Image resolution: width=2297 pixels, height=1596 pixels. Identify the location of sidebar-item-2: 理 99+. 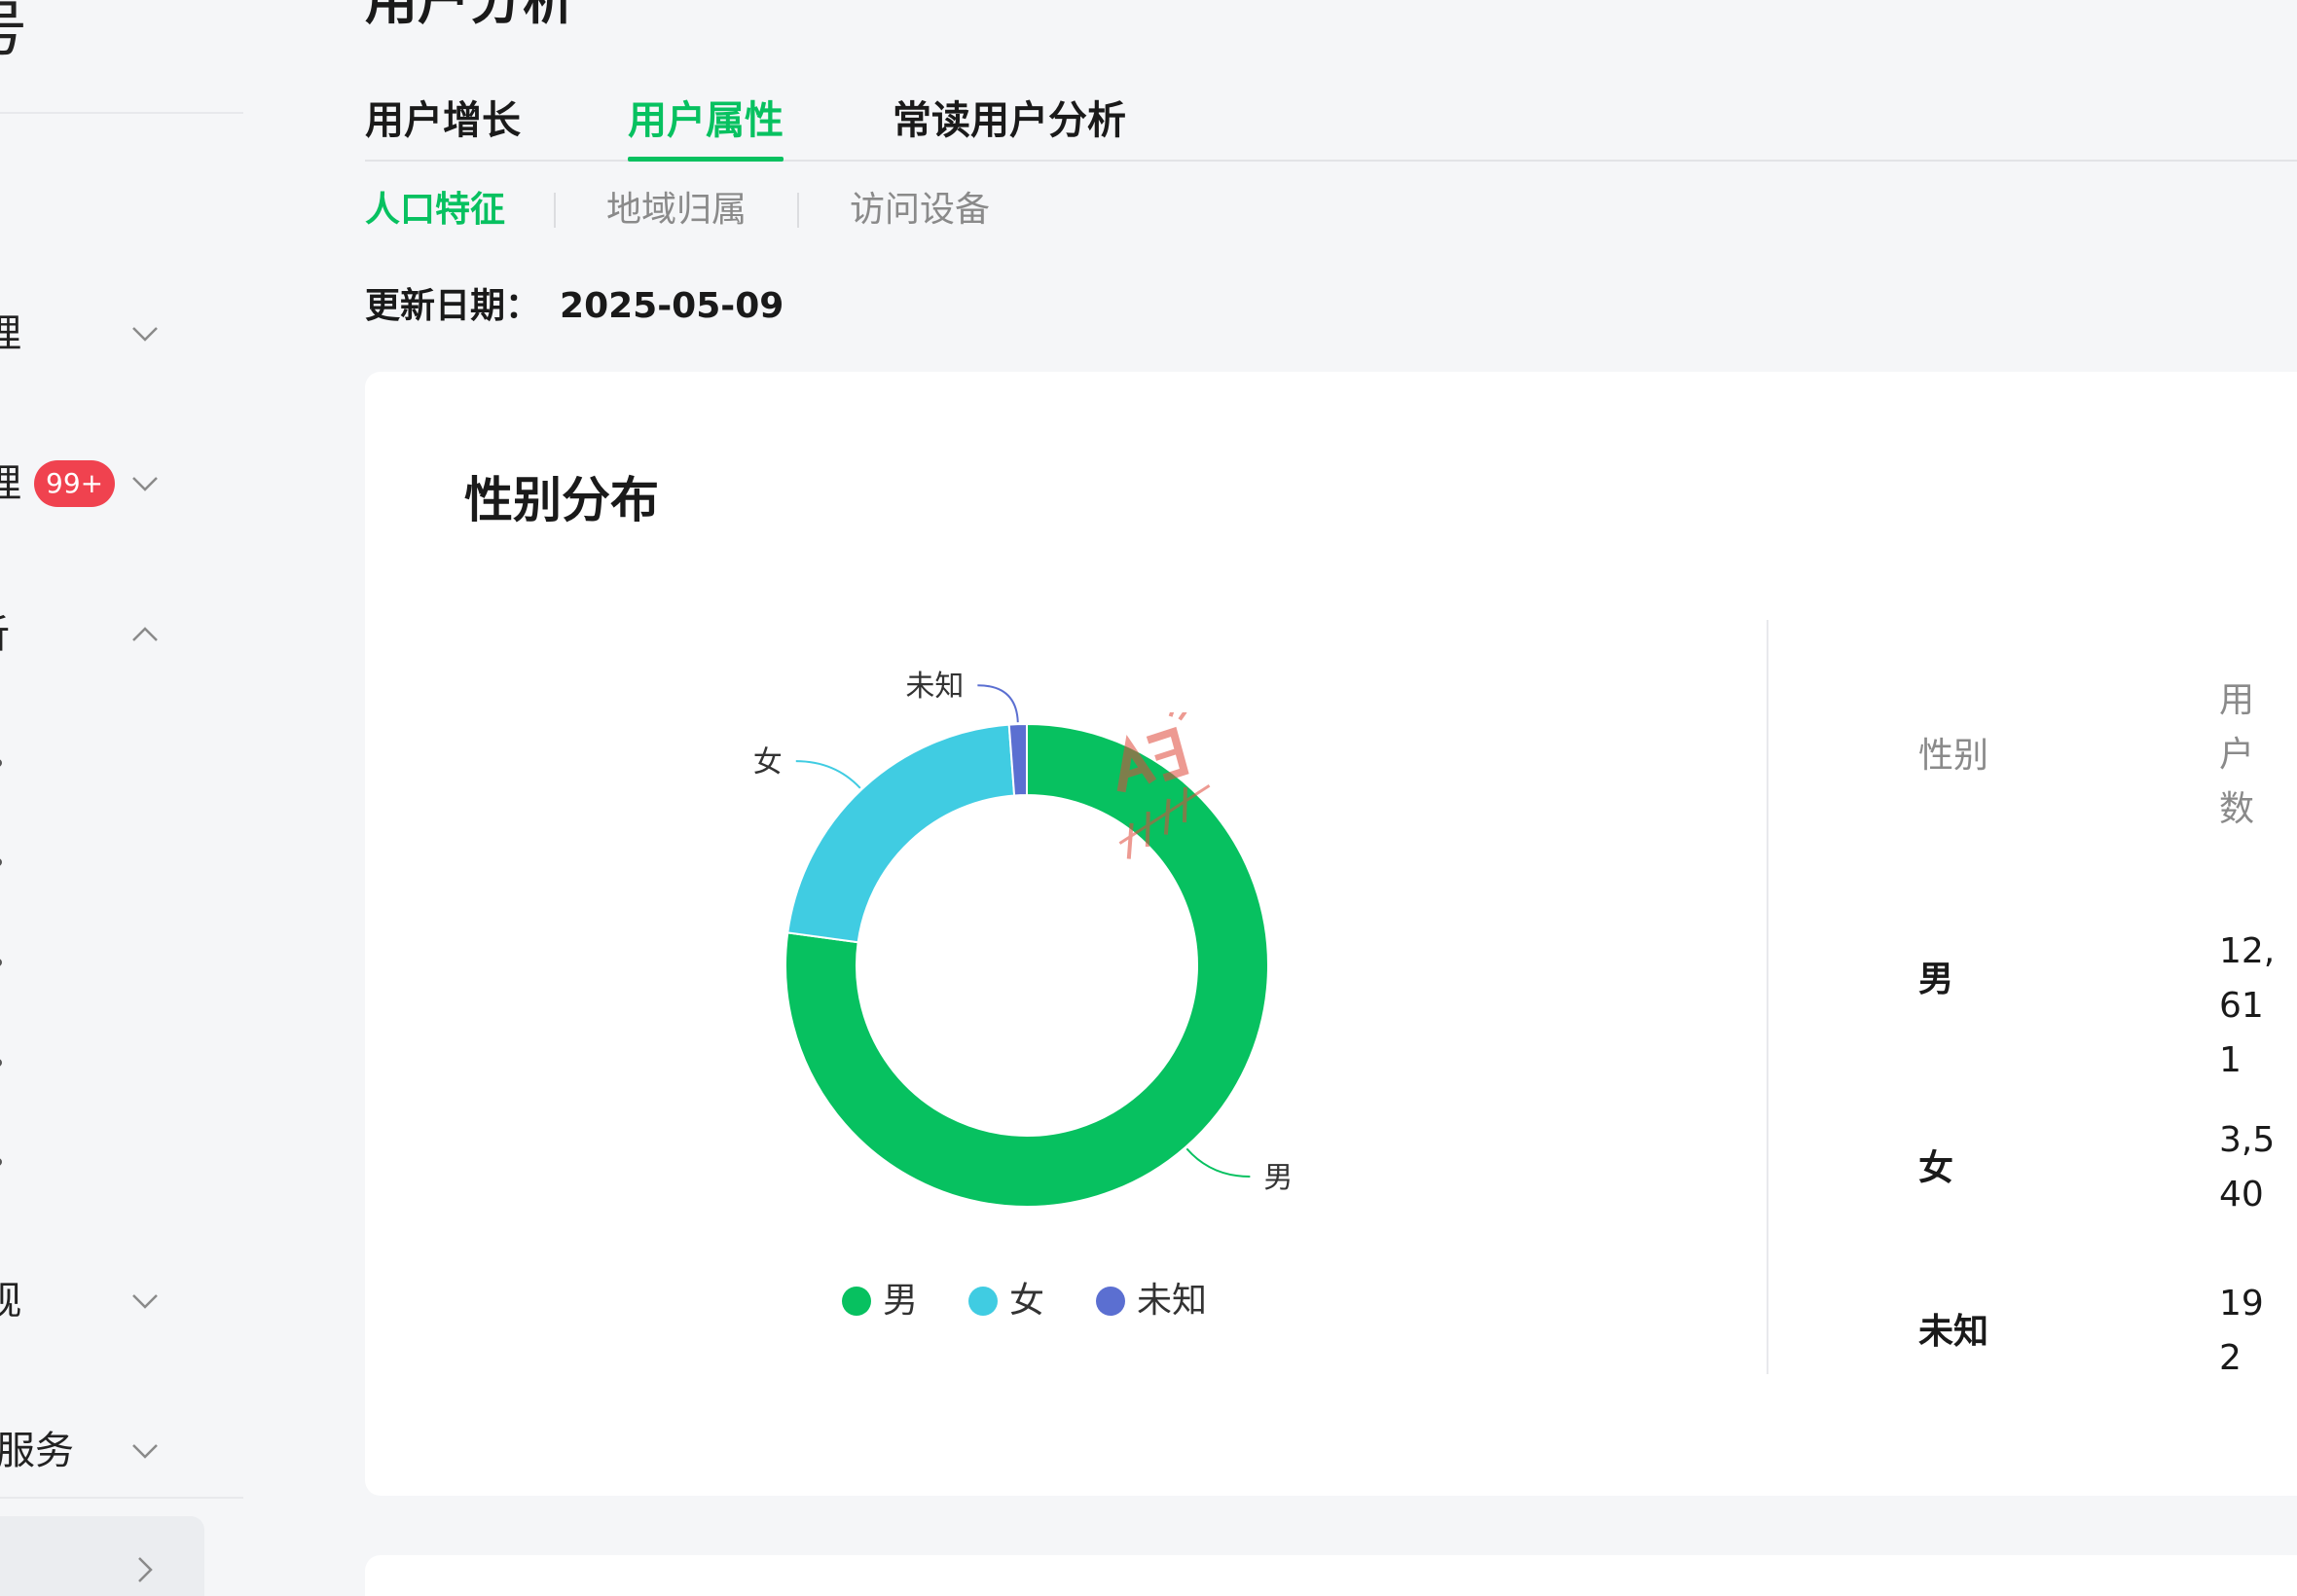
(83, 484).